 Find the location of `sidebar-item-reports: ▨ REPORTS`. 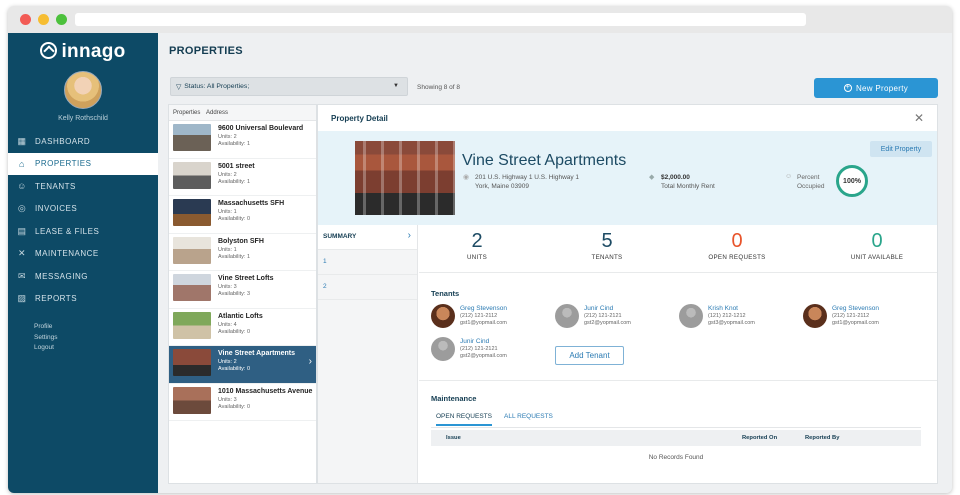

sidebar-item-reports: ▨ REPORTS is located at coordinates (83, 299).